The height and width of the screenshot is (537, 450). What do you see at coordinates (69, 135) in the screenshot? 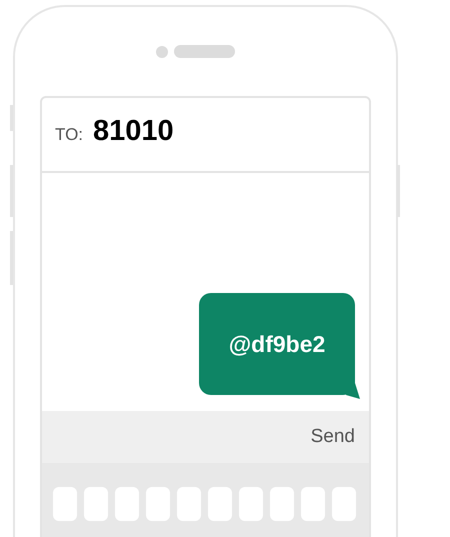
I see `recipient-label: TO:` at bounding box center [69, 135].